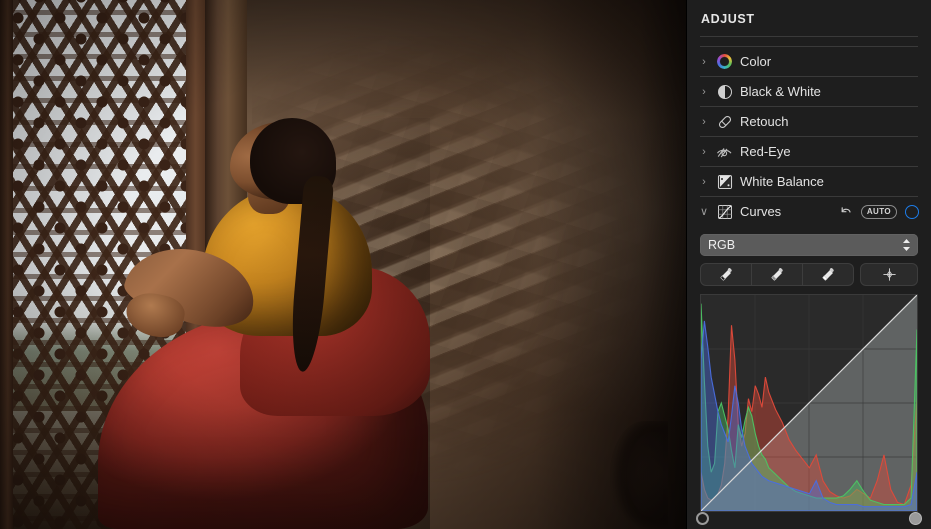 Image resolution: width=931 pixels, height=529 pixels. I want to click on sidebar-item-retouch: › Retouch, so click(809, 121).